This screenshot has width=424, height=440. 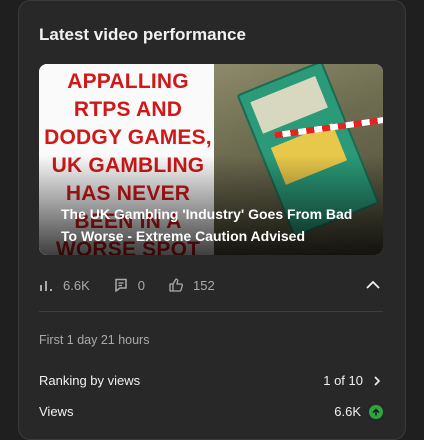 I want to click on video-stats: 6.6K 0 152, so click(x=211, y=285).